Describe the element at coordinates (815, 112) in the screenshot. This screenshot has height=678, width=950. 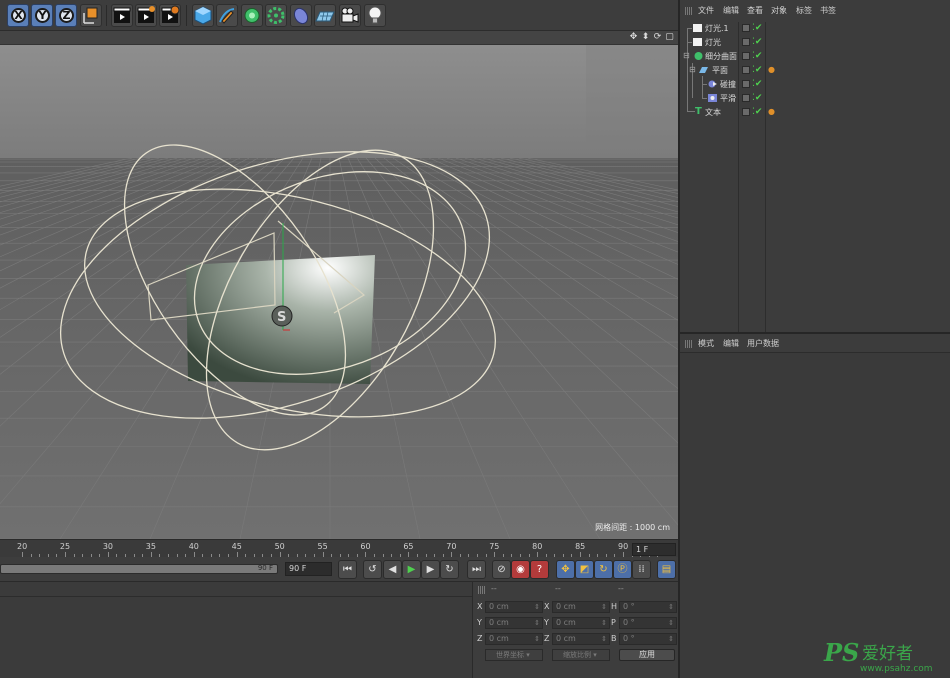
I see `object-row-text: T 文本 ⁚✔ ●` at that location.